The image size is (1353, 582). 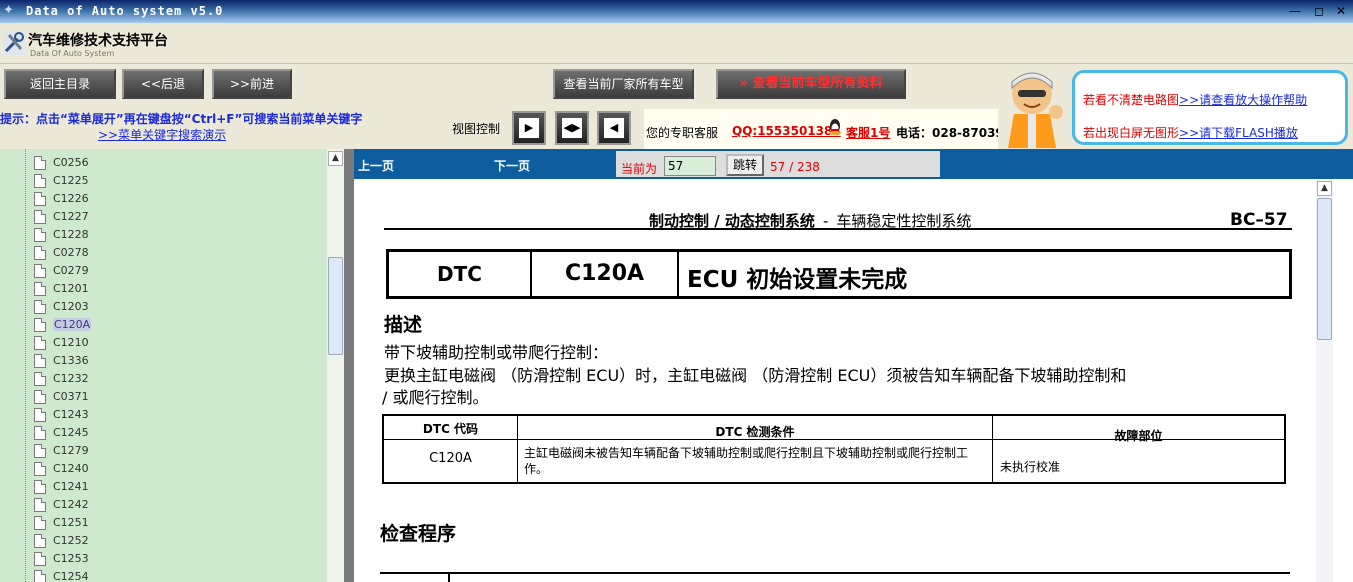 I want to click on help-area: 若看不清楚电路图>>请查看放大操作帮助 若出现白屏无图形>>请下载FLASH播放, so click(x=1175, y=106).